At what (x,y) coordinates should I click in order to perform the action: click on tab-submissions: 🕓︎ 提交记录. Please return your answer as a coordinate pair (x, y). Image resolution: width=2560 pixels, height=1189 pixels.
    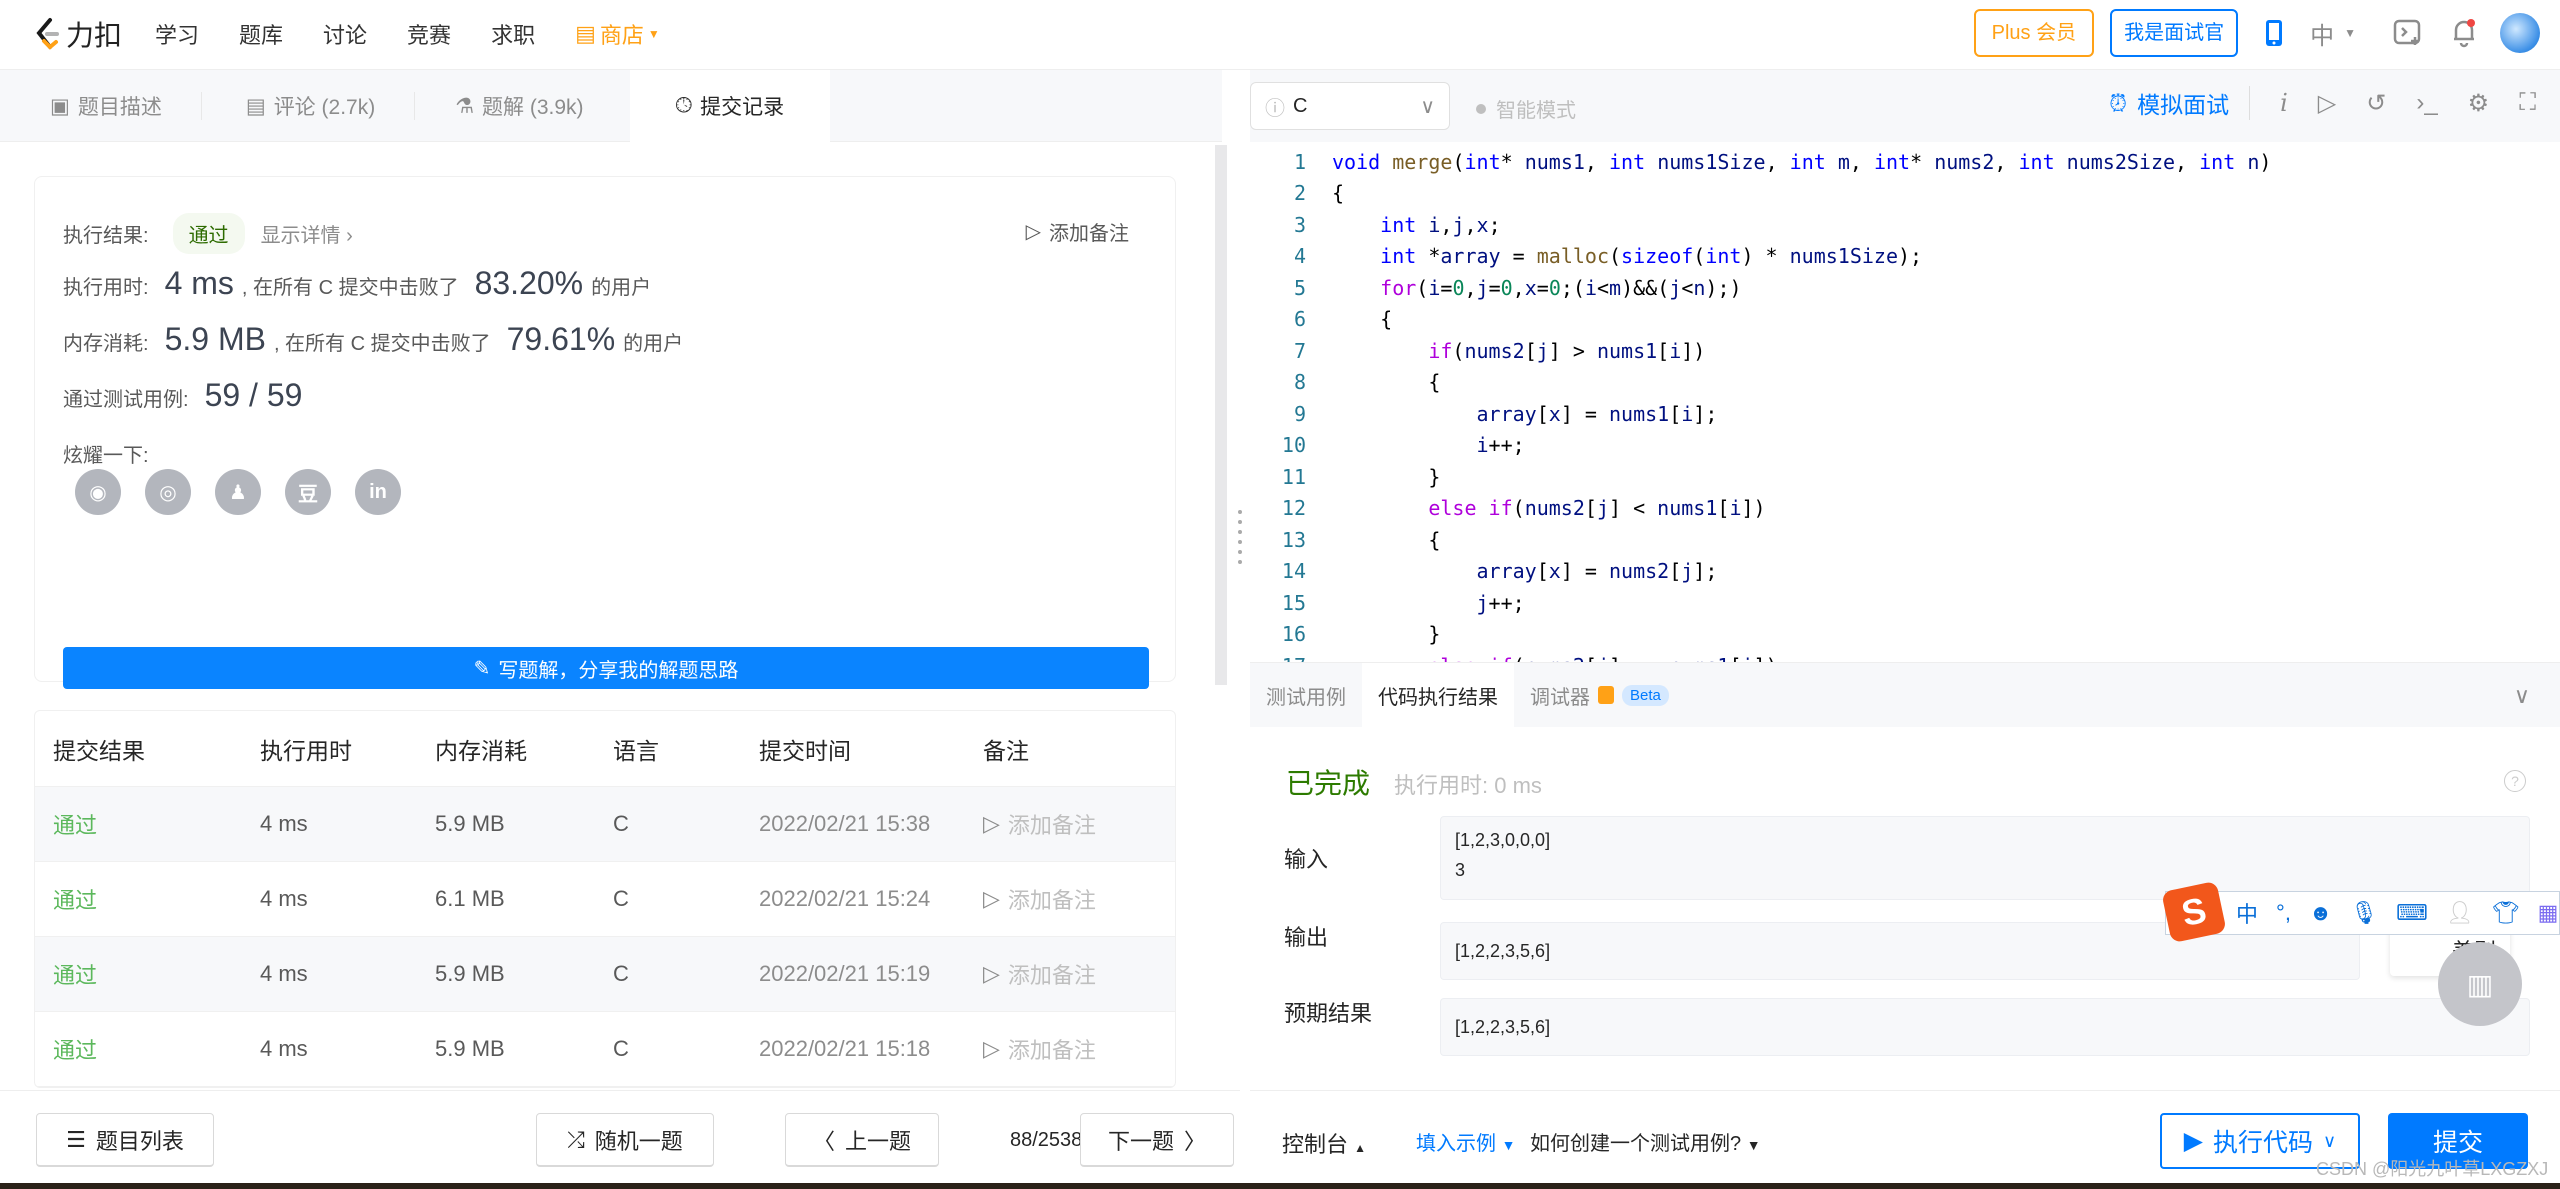
    Looking at the image, I should click on (730, 106).